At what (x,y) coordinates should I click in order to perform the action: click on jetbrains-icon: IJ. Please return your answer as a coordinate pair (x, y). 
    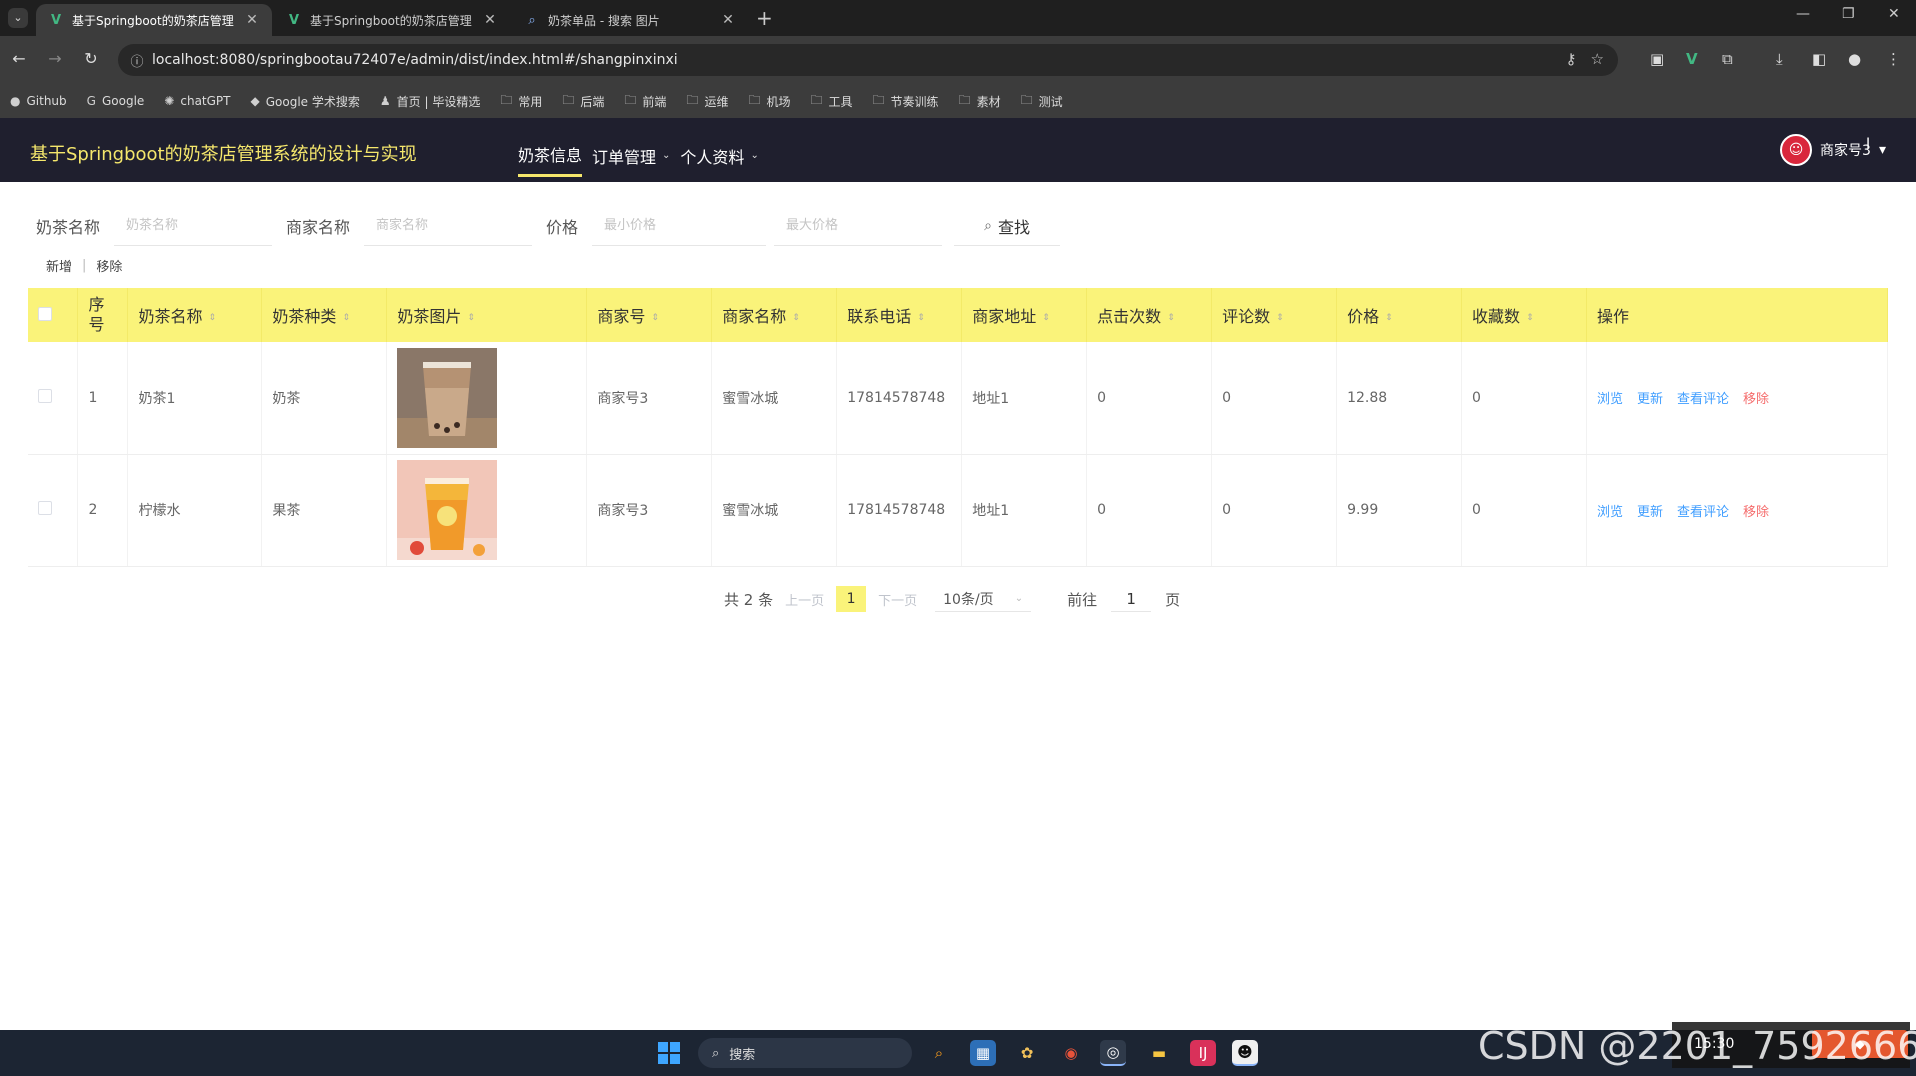
    Looking at the image, I should click on (1203, 1053).